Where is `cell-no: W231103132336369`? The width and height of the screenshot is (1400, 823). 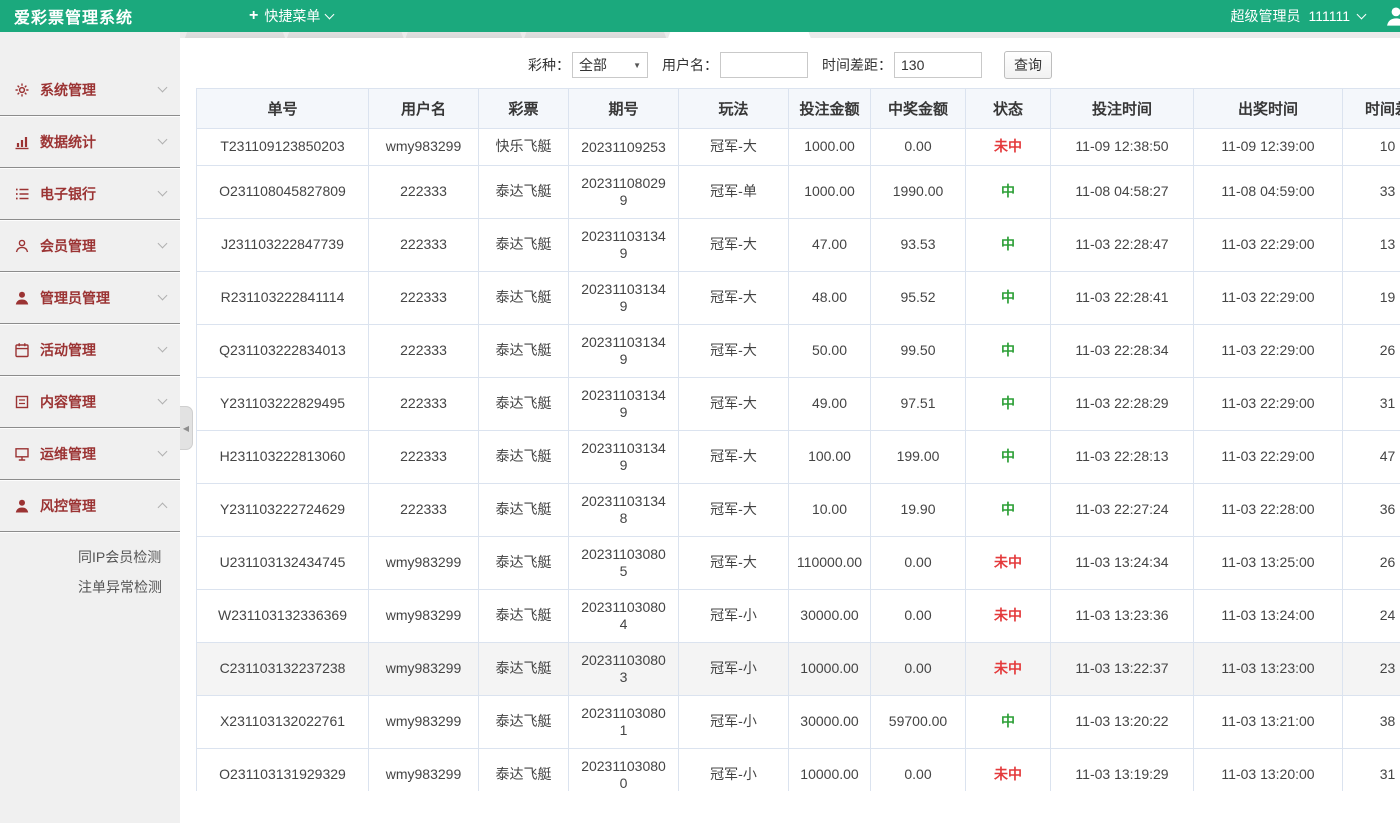 cell-no: W231103132336369 is located at coordinates (282, 615).